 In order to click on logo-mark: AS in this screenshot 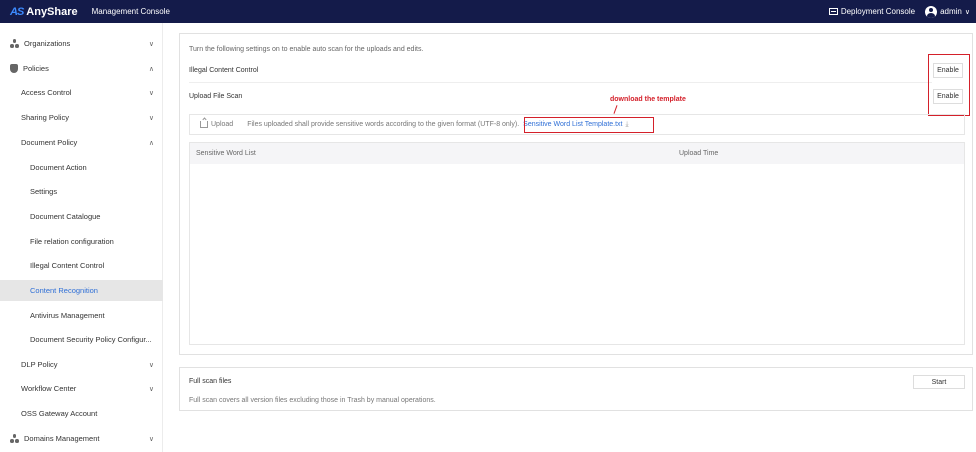, I will do `click(17, 11)`.